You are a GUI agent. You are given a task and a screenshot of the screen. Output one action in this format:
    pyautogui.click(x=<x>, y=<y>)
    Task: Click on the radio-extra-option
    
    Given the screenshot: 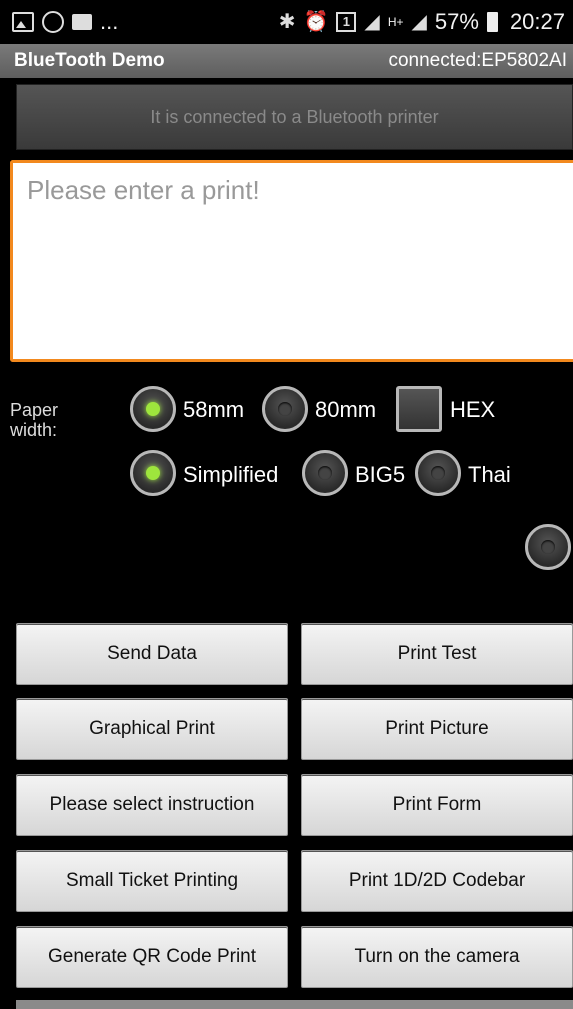 What is the action you would take?
    pyautogui.click(x=548, y=547)
    